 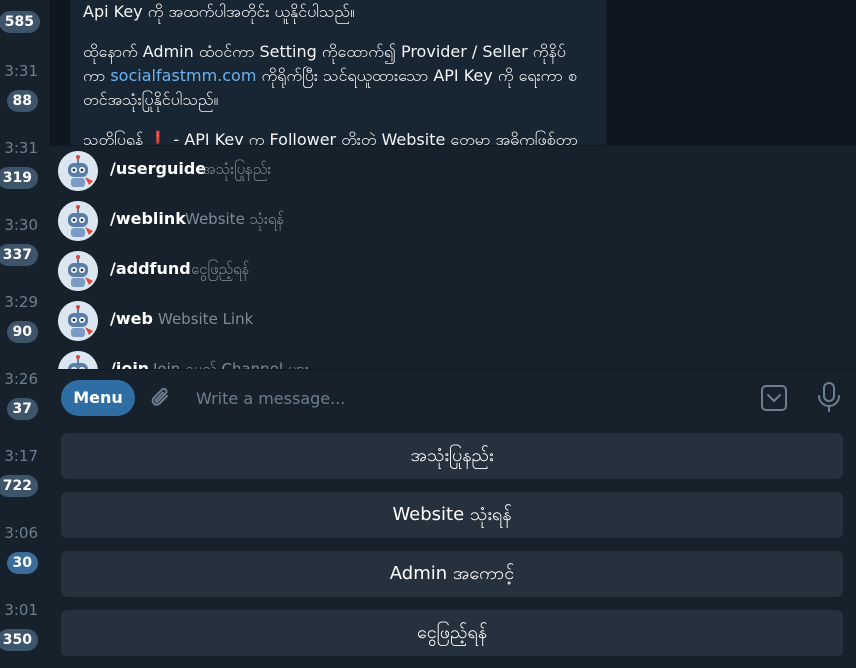 I want to click on bot-keyboard-toggle-icon, so click(x=774, y=398).